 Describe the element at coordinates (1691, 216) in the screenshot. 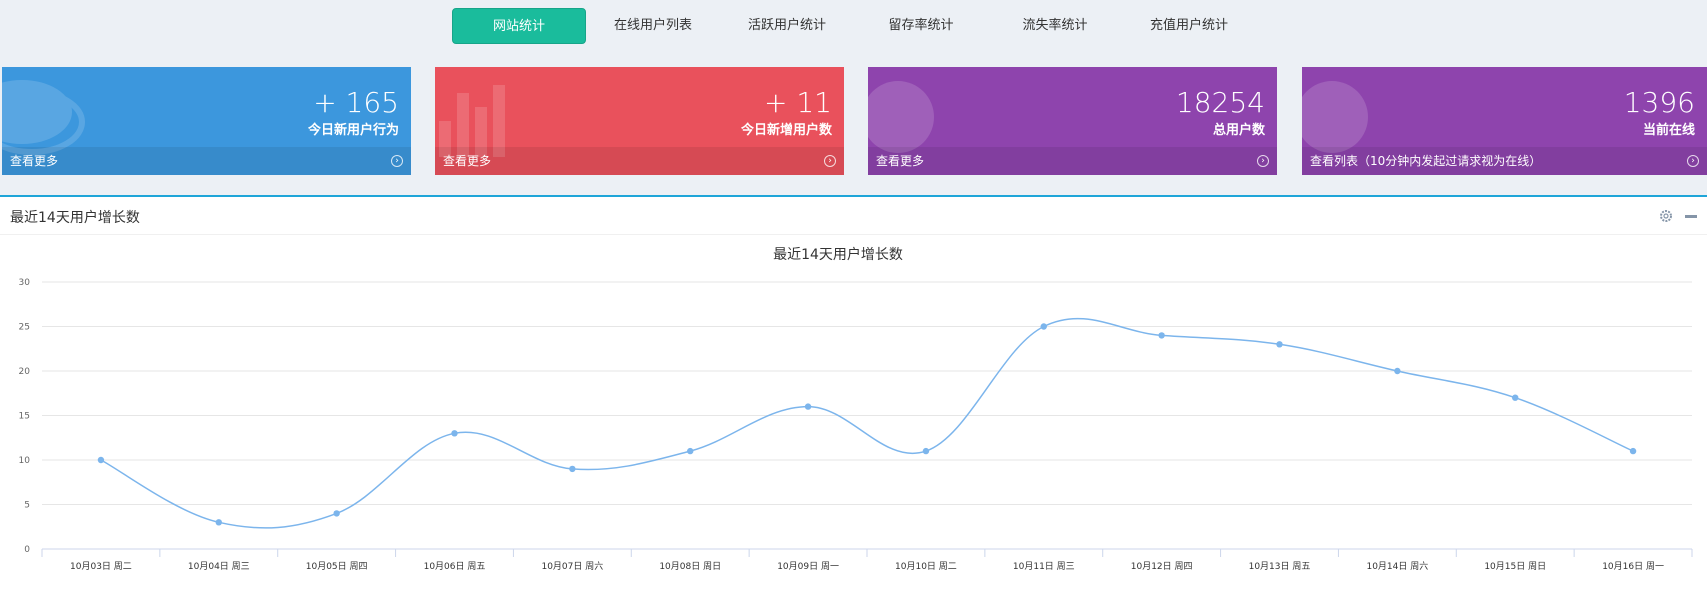

I see `collapse-icon` at that location.